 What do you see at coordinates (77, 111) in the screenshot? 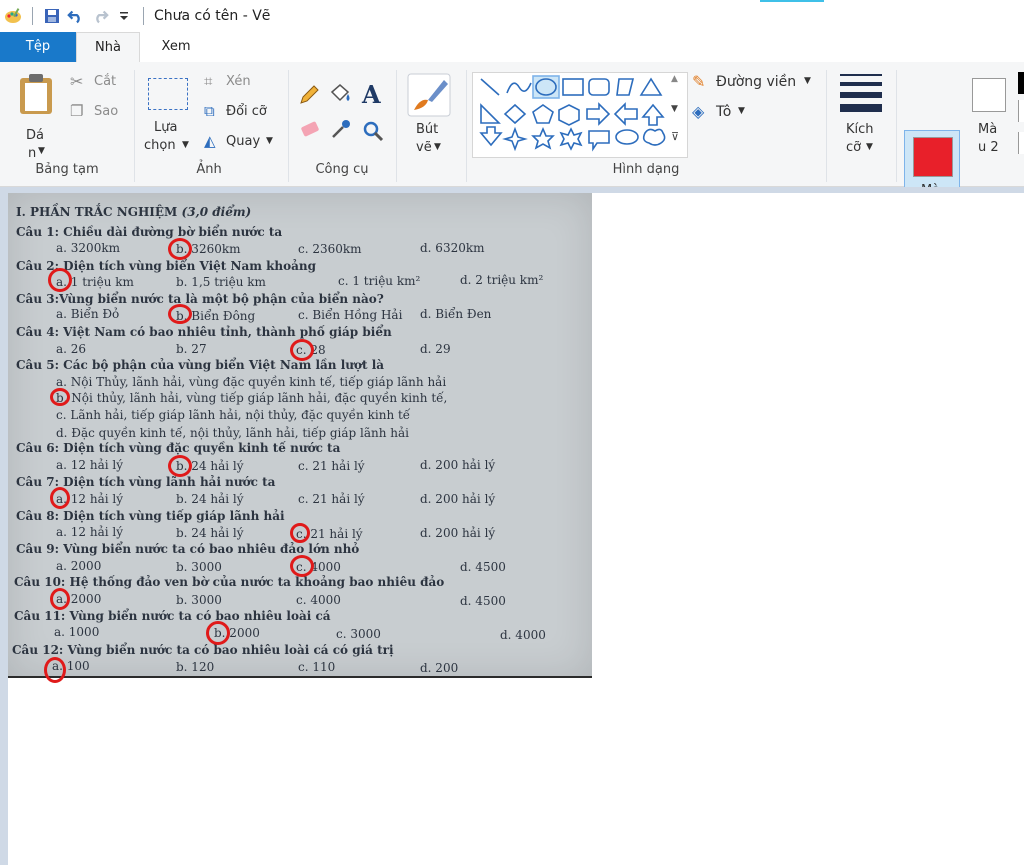
I see `copy-icon: ❐` at bounding box center [77, 111].